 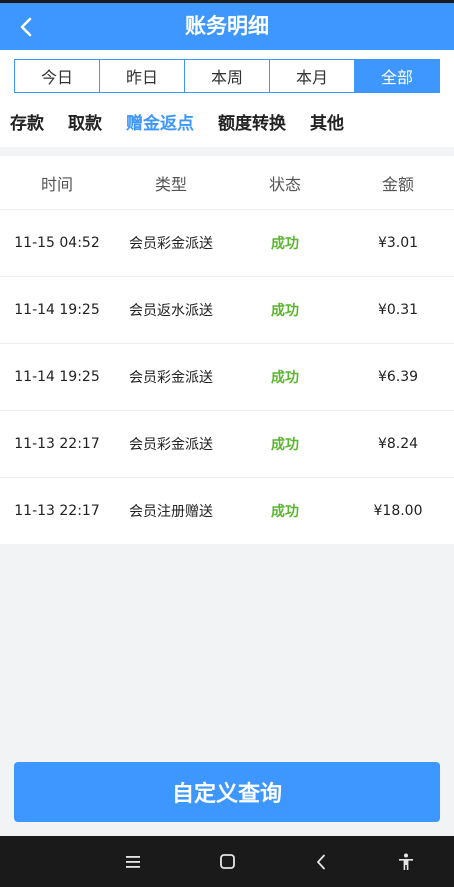 I want to click on table-row: 11-13 22:17 会员彩金派送 成功 ¥8.24, so click(x=227, y=444).